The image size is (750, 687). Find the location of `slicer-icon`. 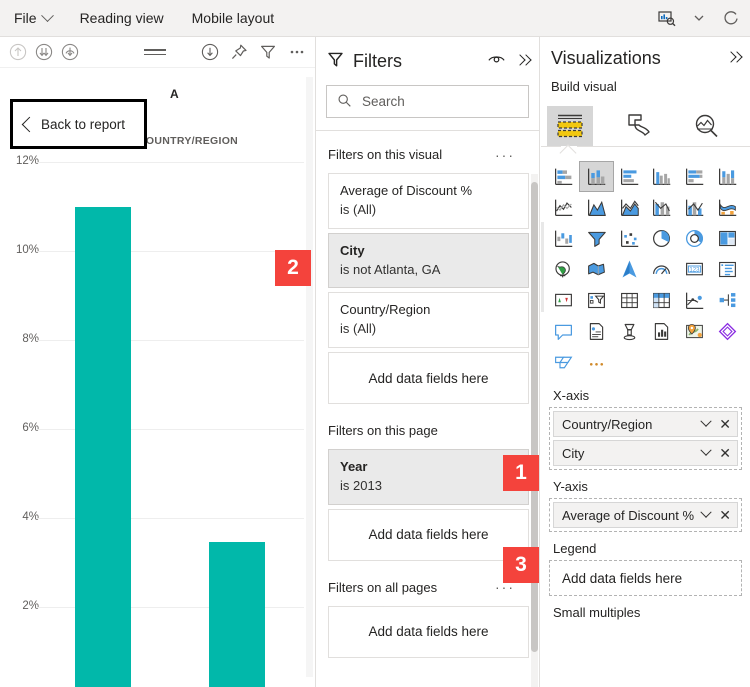

slicer-icon is located at coordinates (596, 300).